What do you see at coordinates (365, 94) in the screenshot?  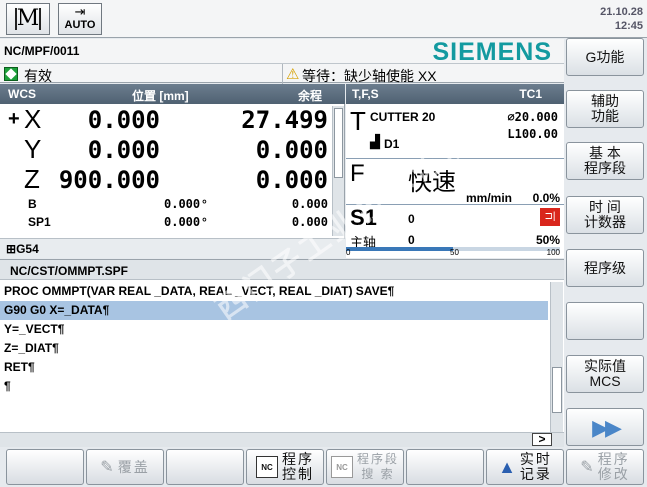 I see `tfs-title: T,F,S` at bounding box center [365, 94].